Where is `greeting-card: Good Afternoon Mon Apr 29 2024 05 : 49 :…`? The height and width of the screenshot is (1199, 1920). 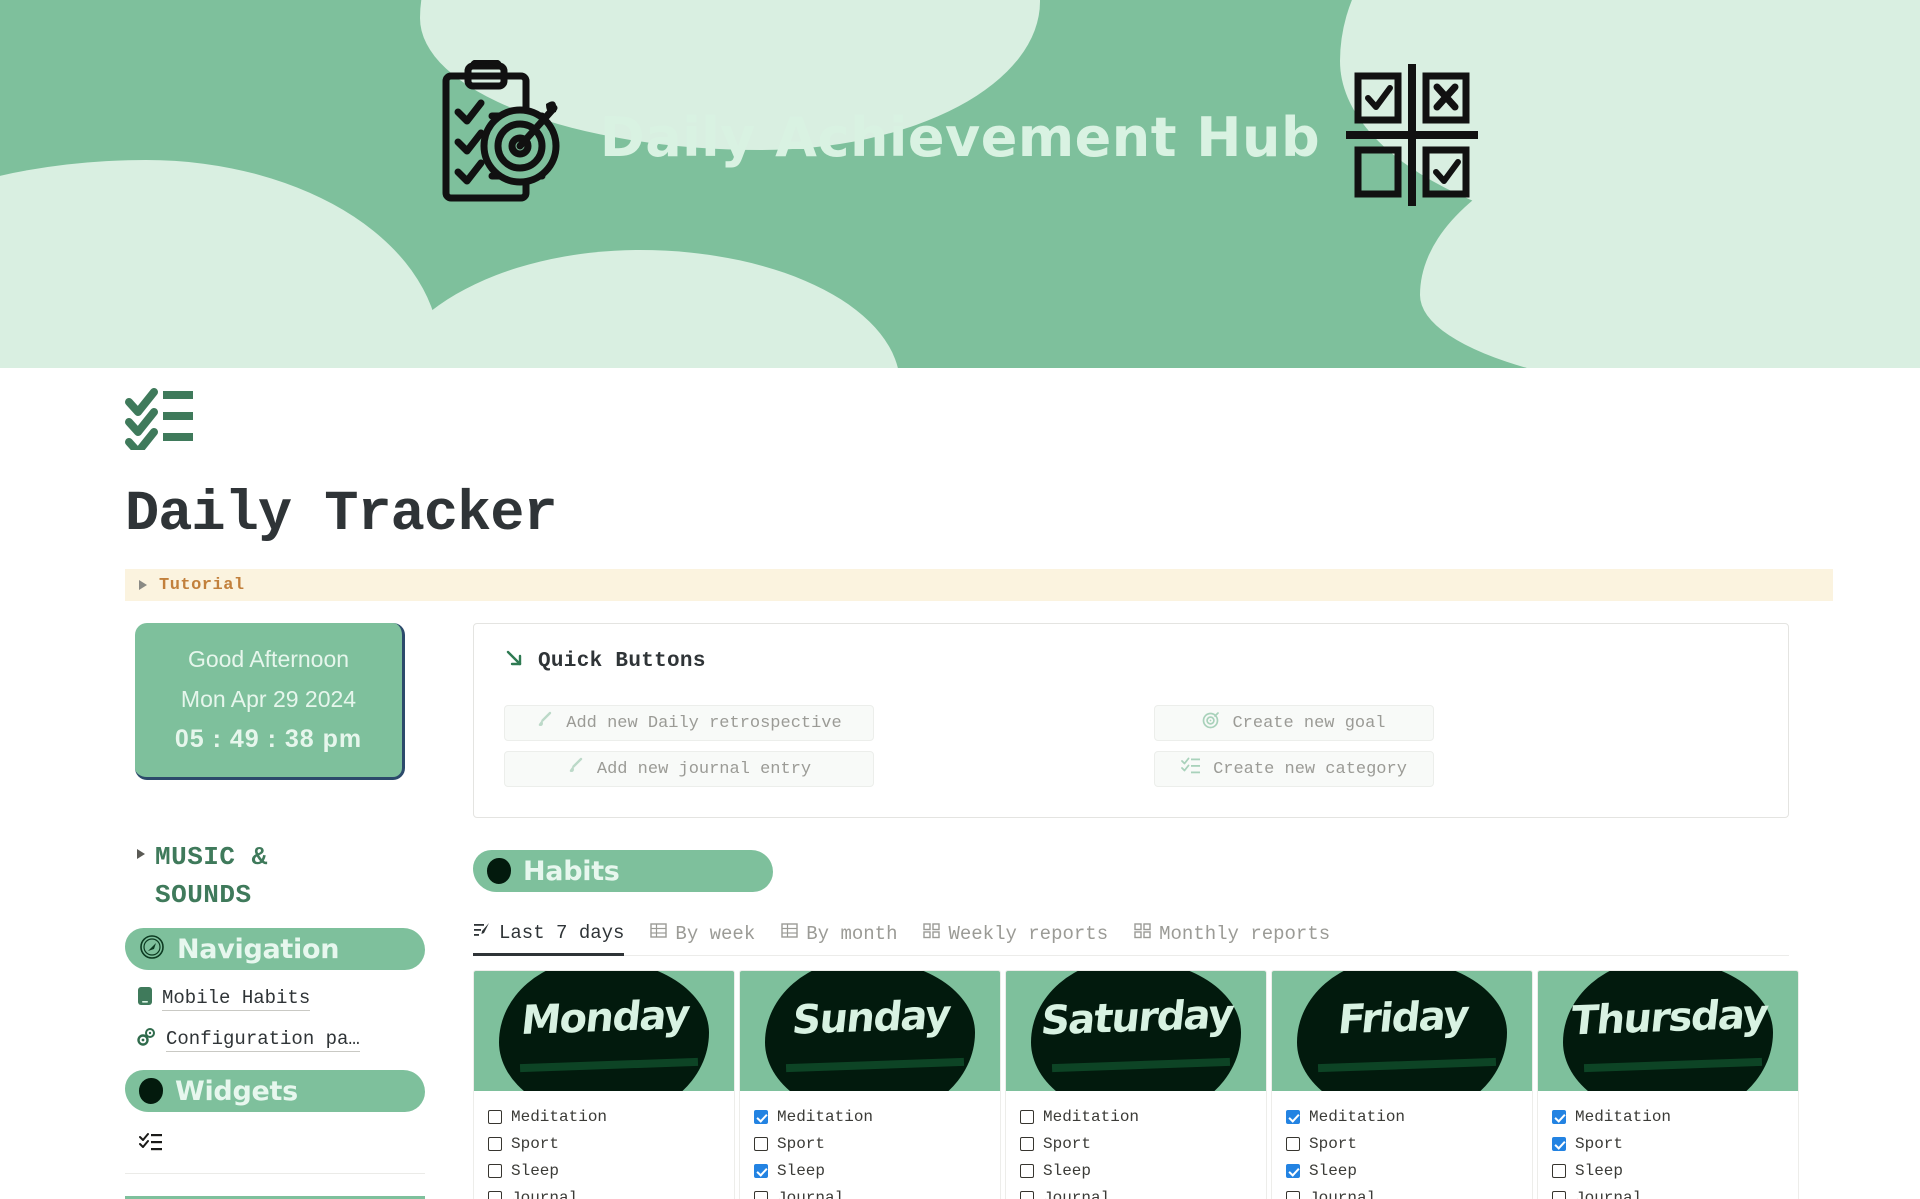
greeting-card: Good Afternoon Mon Apr 29 2024 05 : 49 :… is located at coordinates (270, 701).